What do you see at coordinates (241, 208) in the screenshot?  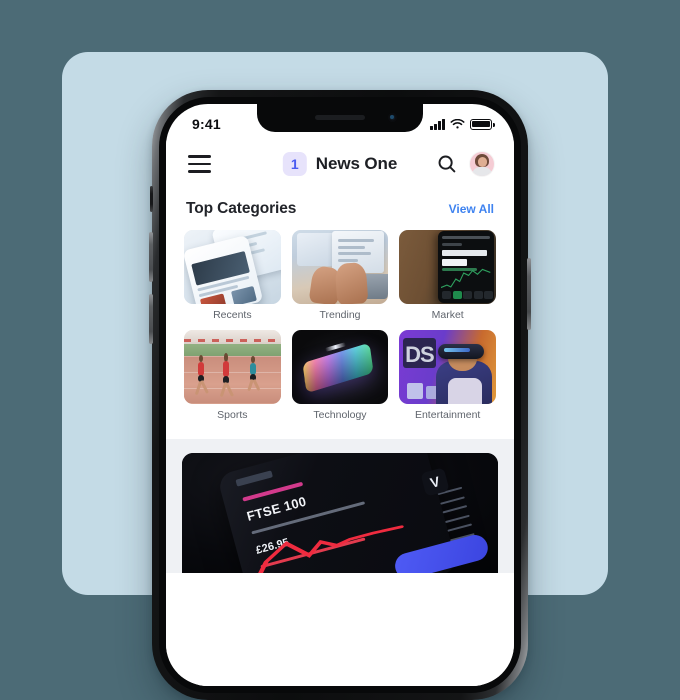 I see `section-title: Top Categories` at bounding box center [241, 208].